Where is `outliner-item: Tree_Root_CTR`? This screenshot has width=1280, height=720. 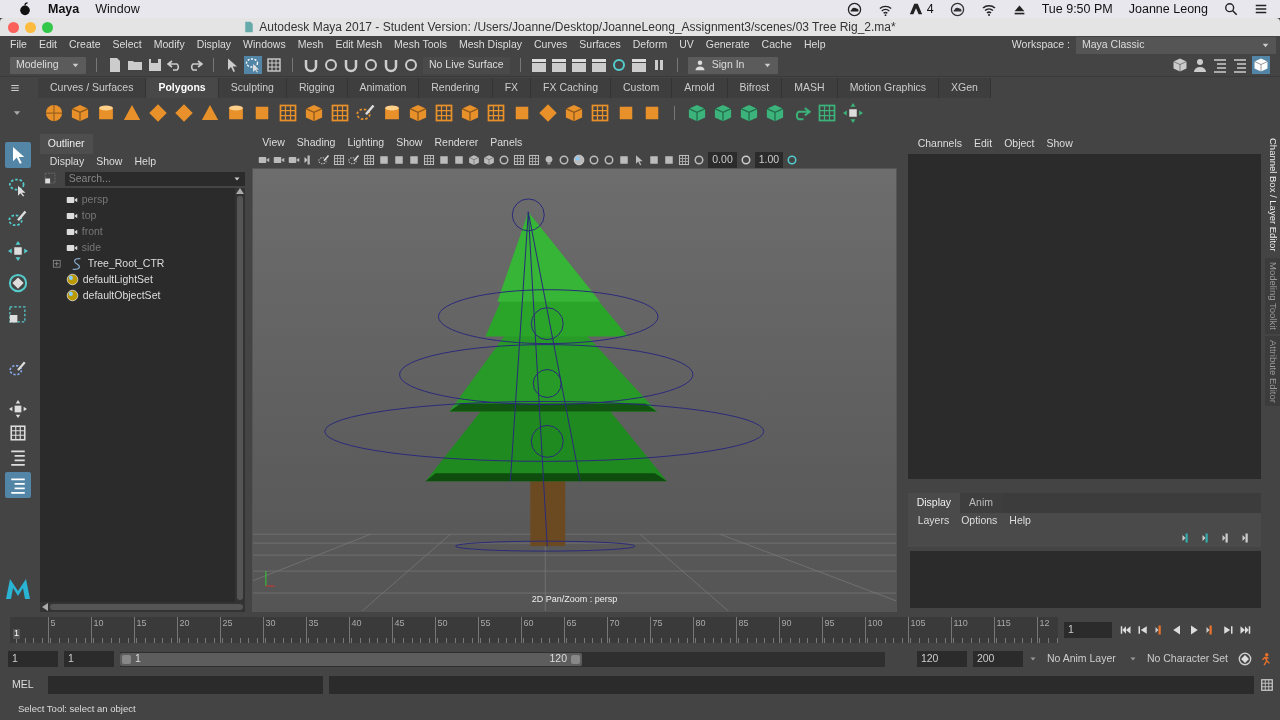 outliner-item: Tree_Root_CTR is located at coordinates (126, 263).